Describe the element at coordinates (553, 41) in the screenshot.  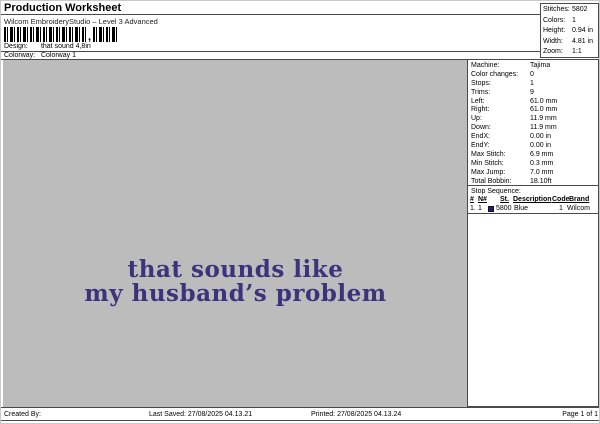
I see `summary-label: Width:` at that location.